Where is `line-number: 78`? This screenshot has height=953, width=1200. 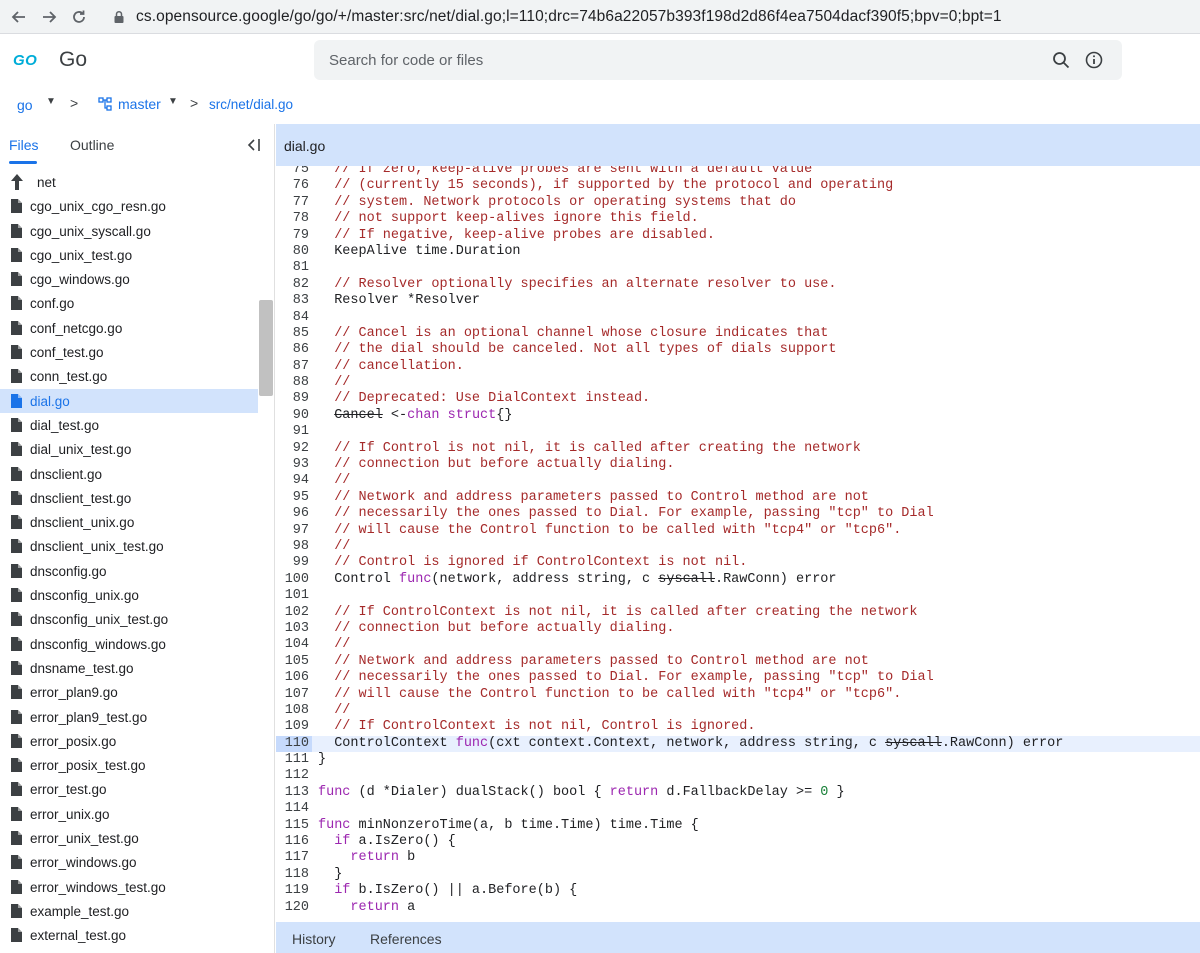 line-number: 78 is located at coordinates (292, 219).